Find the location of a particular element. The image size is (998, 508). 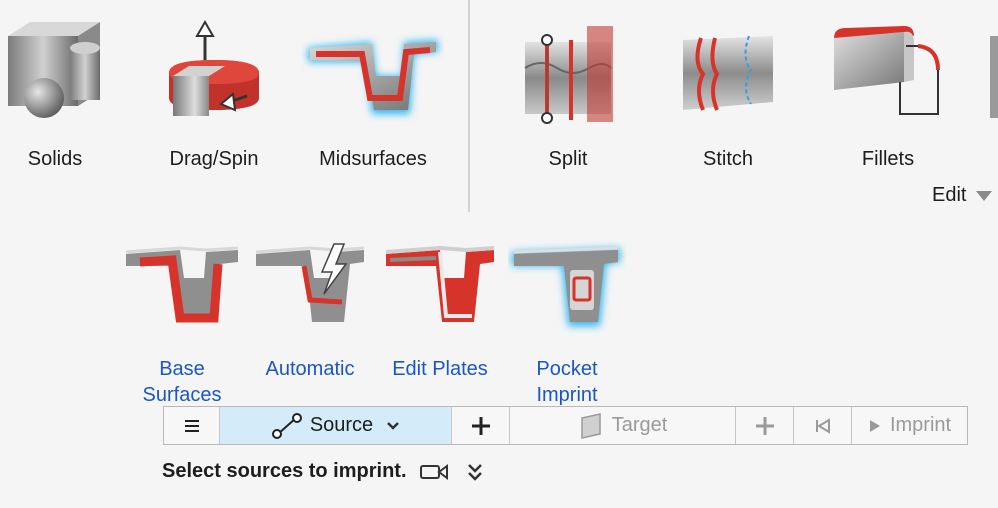

menu-button is located at coordinates (192, 425).